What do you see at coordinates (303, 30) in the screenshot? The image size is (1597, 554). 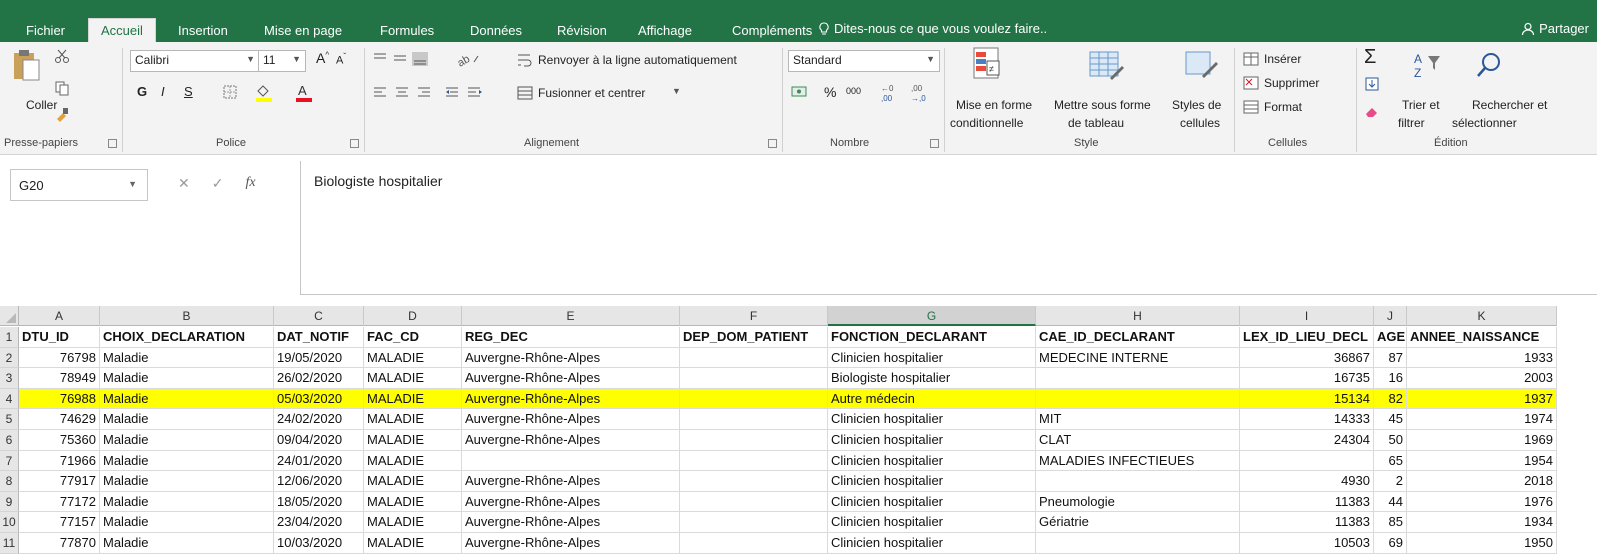 I see `tab-mise-en-page: Mise en page` at bounding box center [303, 30].